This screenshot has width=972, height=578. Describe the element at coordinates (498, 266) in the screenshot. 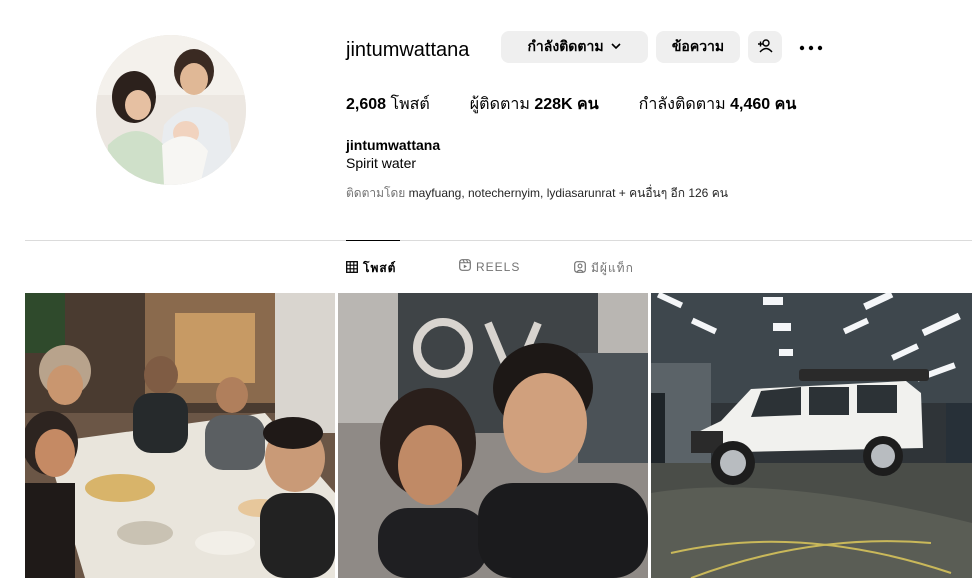

I see `tab-reels-label: REELS` at that location.